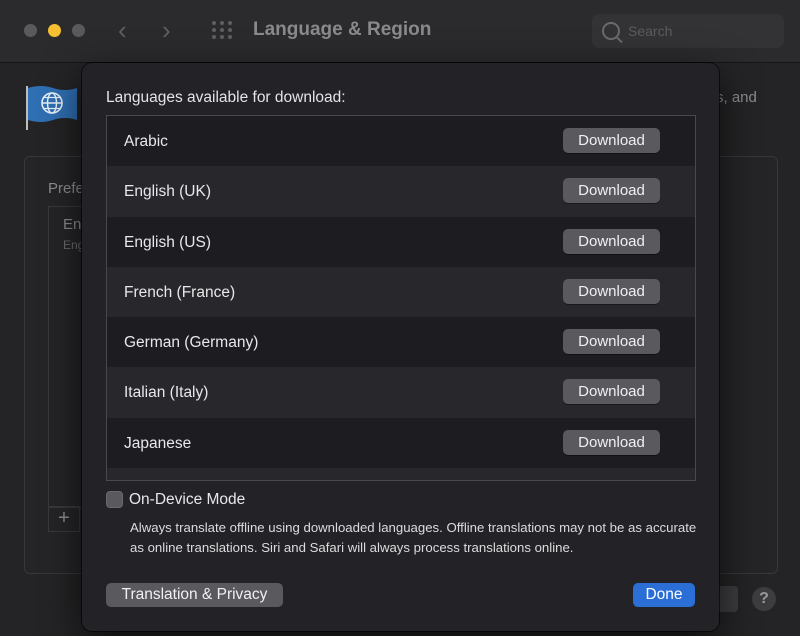  I want to click on background-button, so click(727, 599).